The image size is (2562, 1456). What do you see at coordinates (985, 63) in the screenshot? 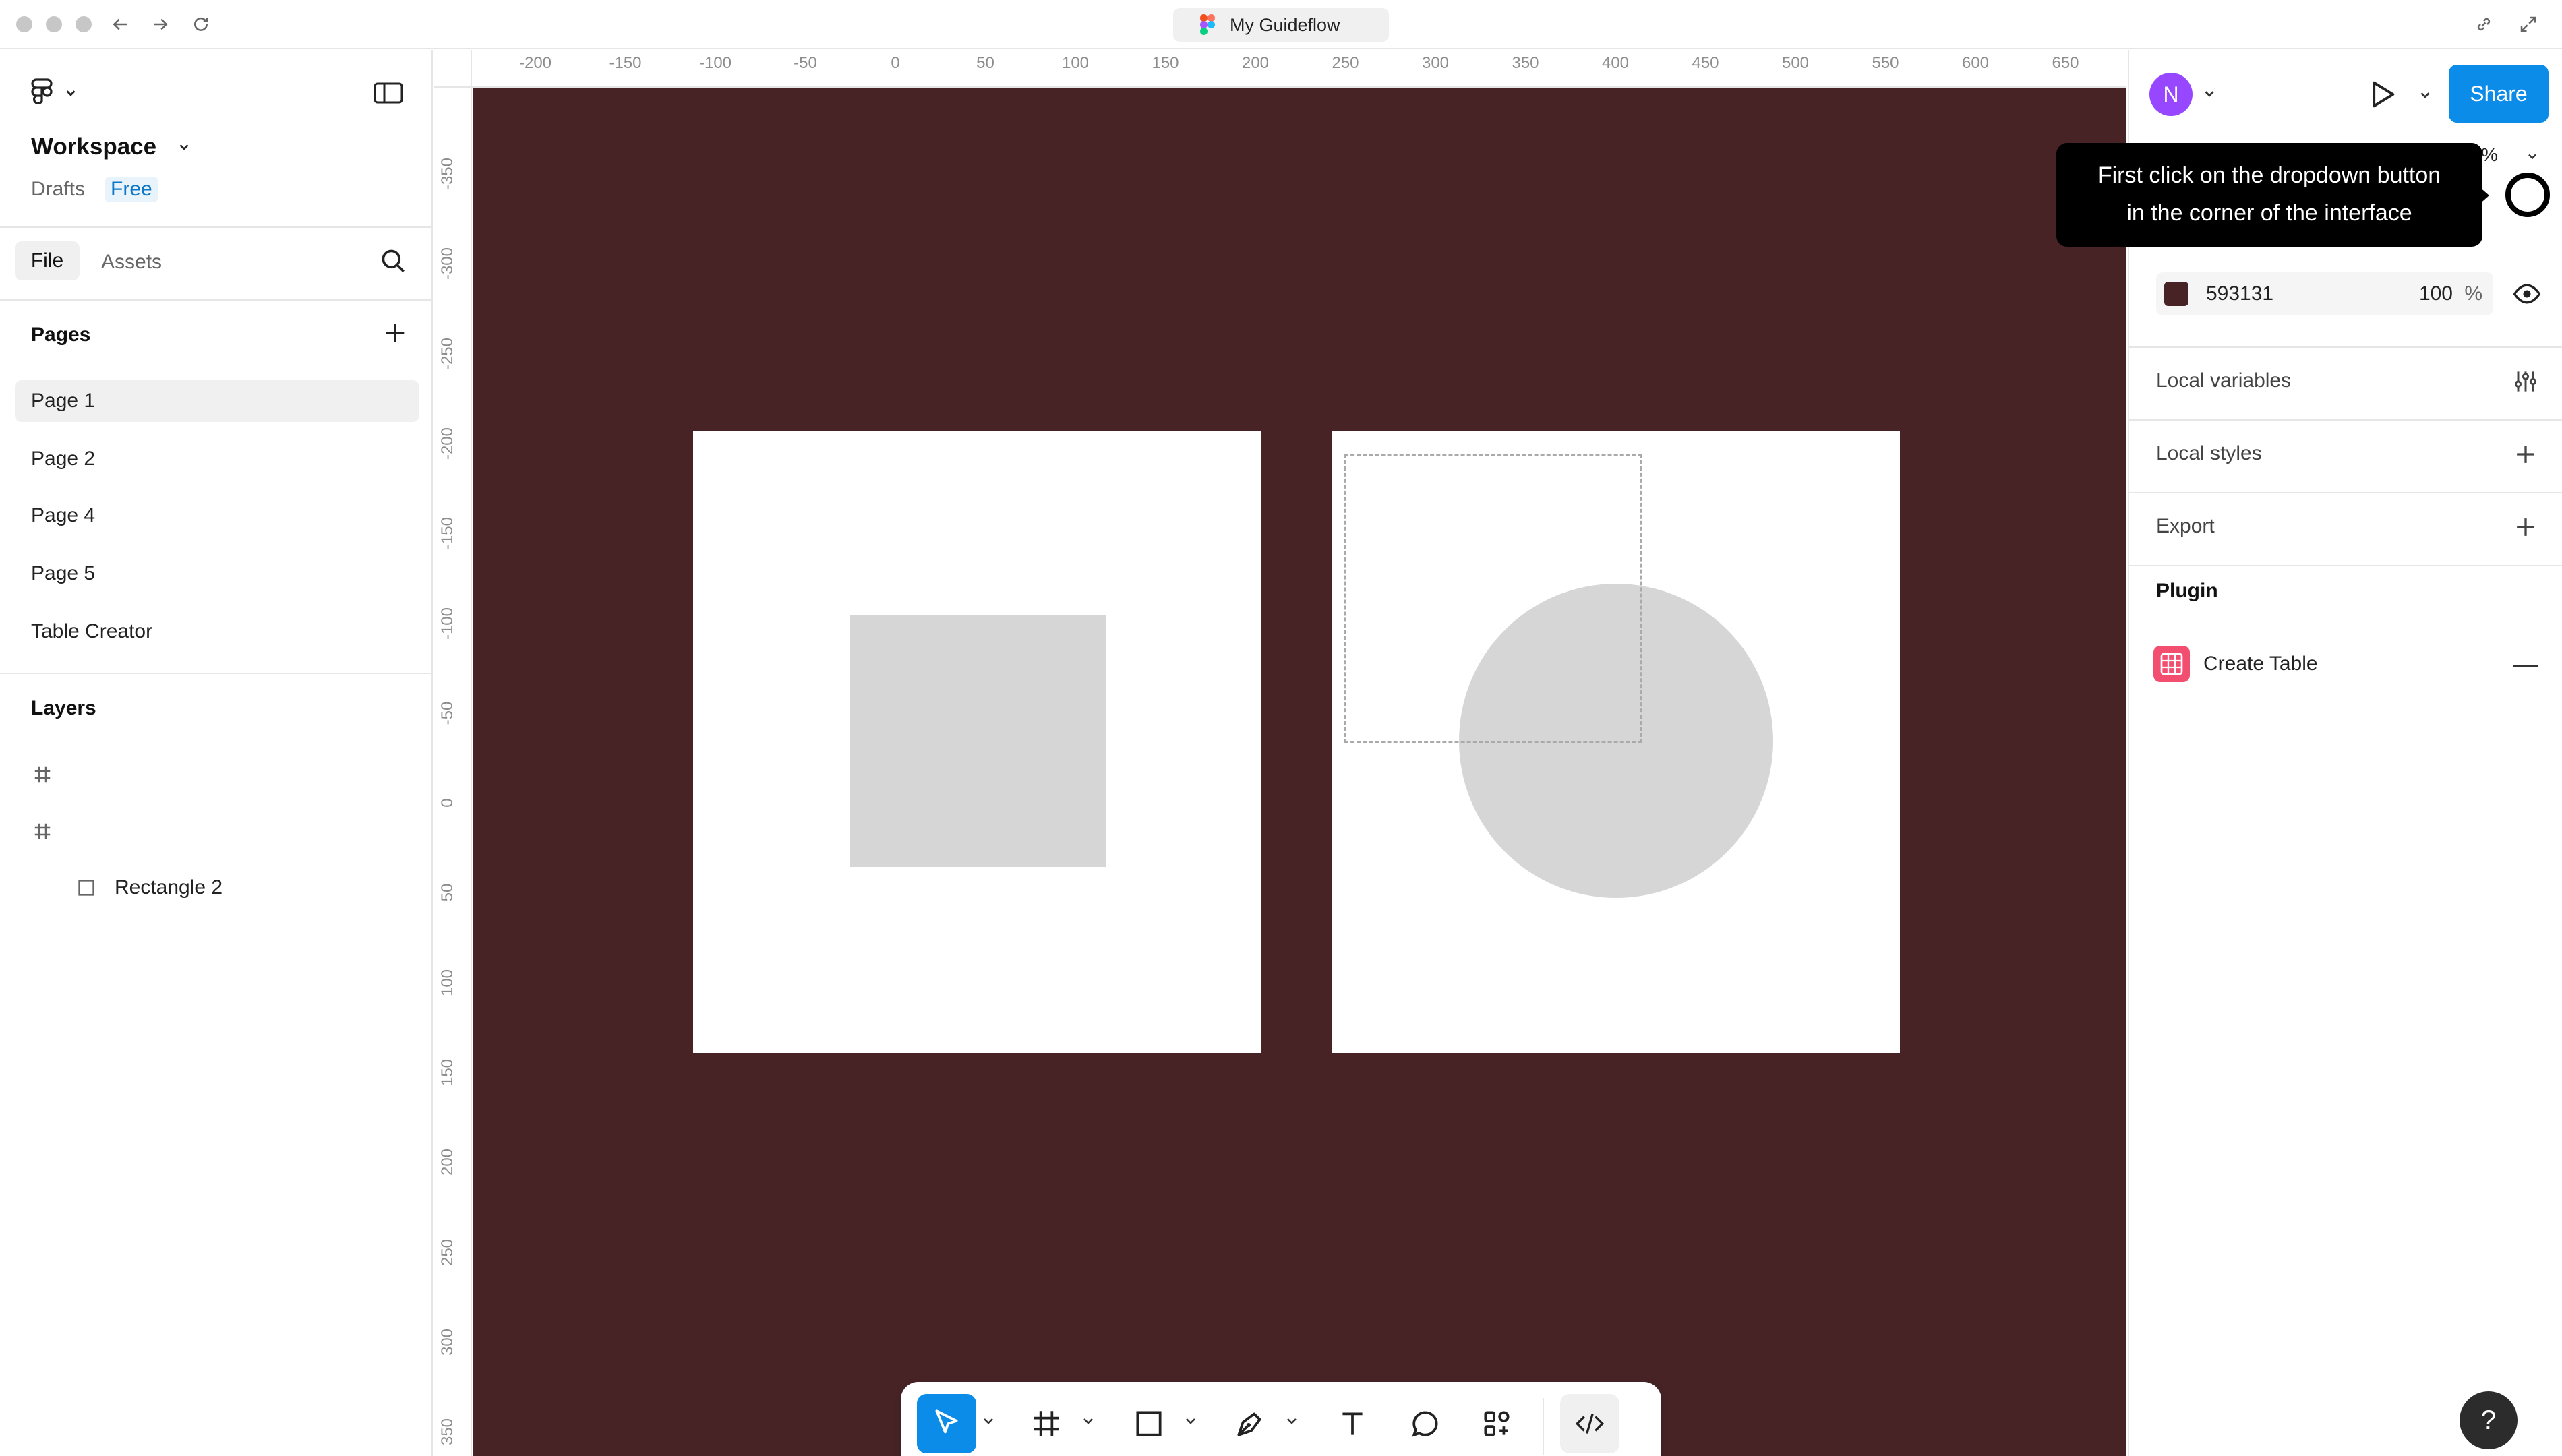
I see `ruler-tick-x: 50` at bounding box center [985, 63].